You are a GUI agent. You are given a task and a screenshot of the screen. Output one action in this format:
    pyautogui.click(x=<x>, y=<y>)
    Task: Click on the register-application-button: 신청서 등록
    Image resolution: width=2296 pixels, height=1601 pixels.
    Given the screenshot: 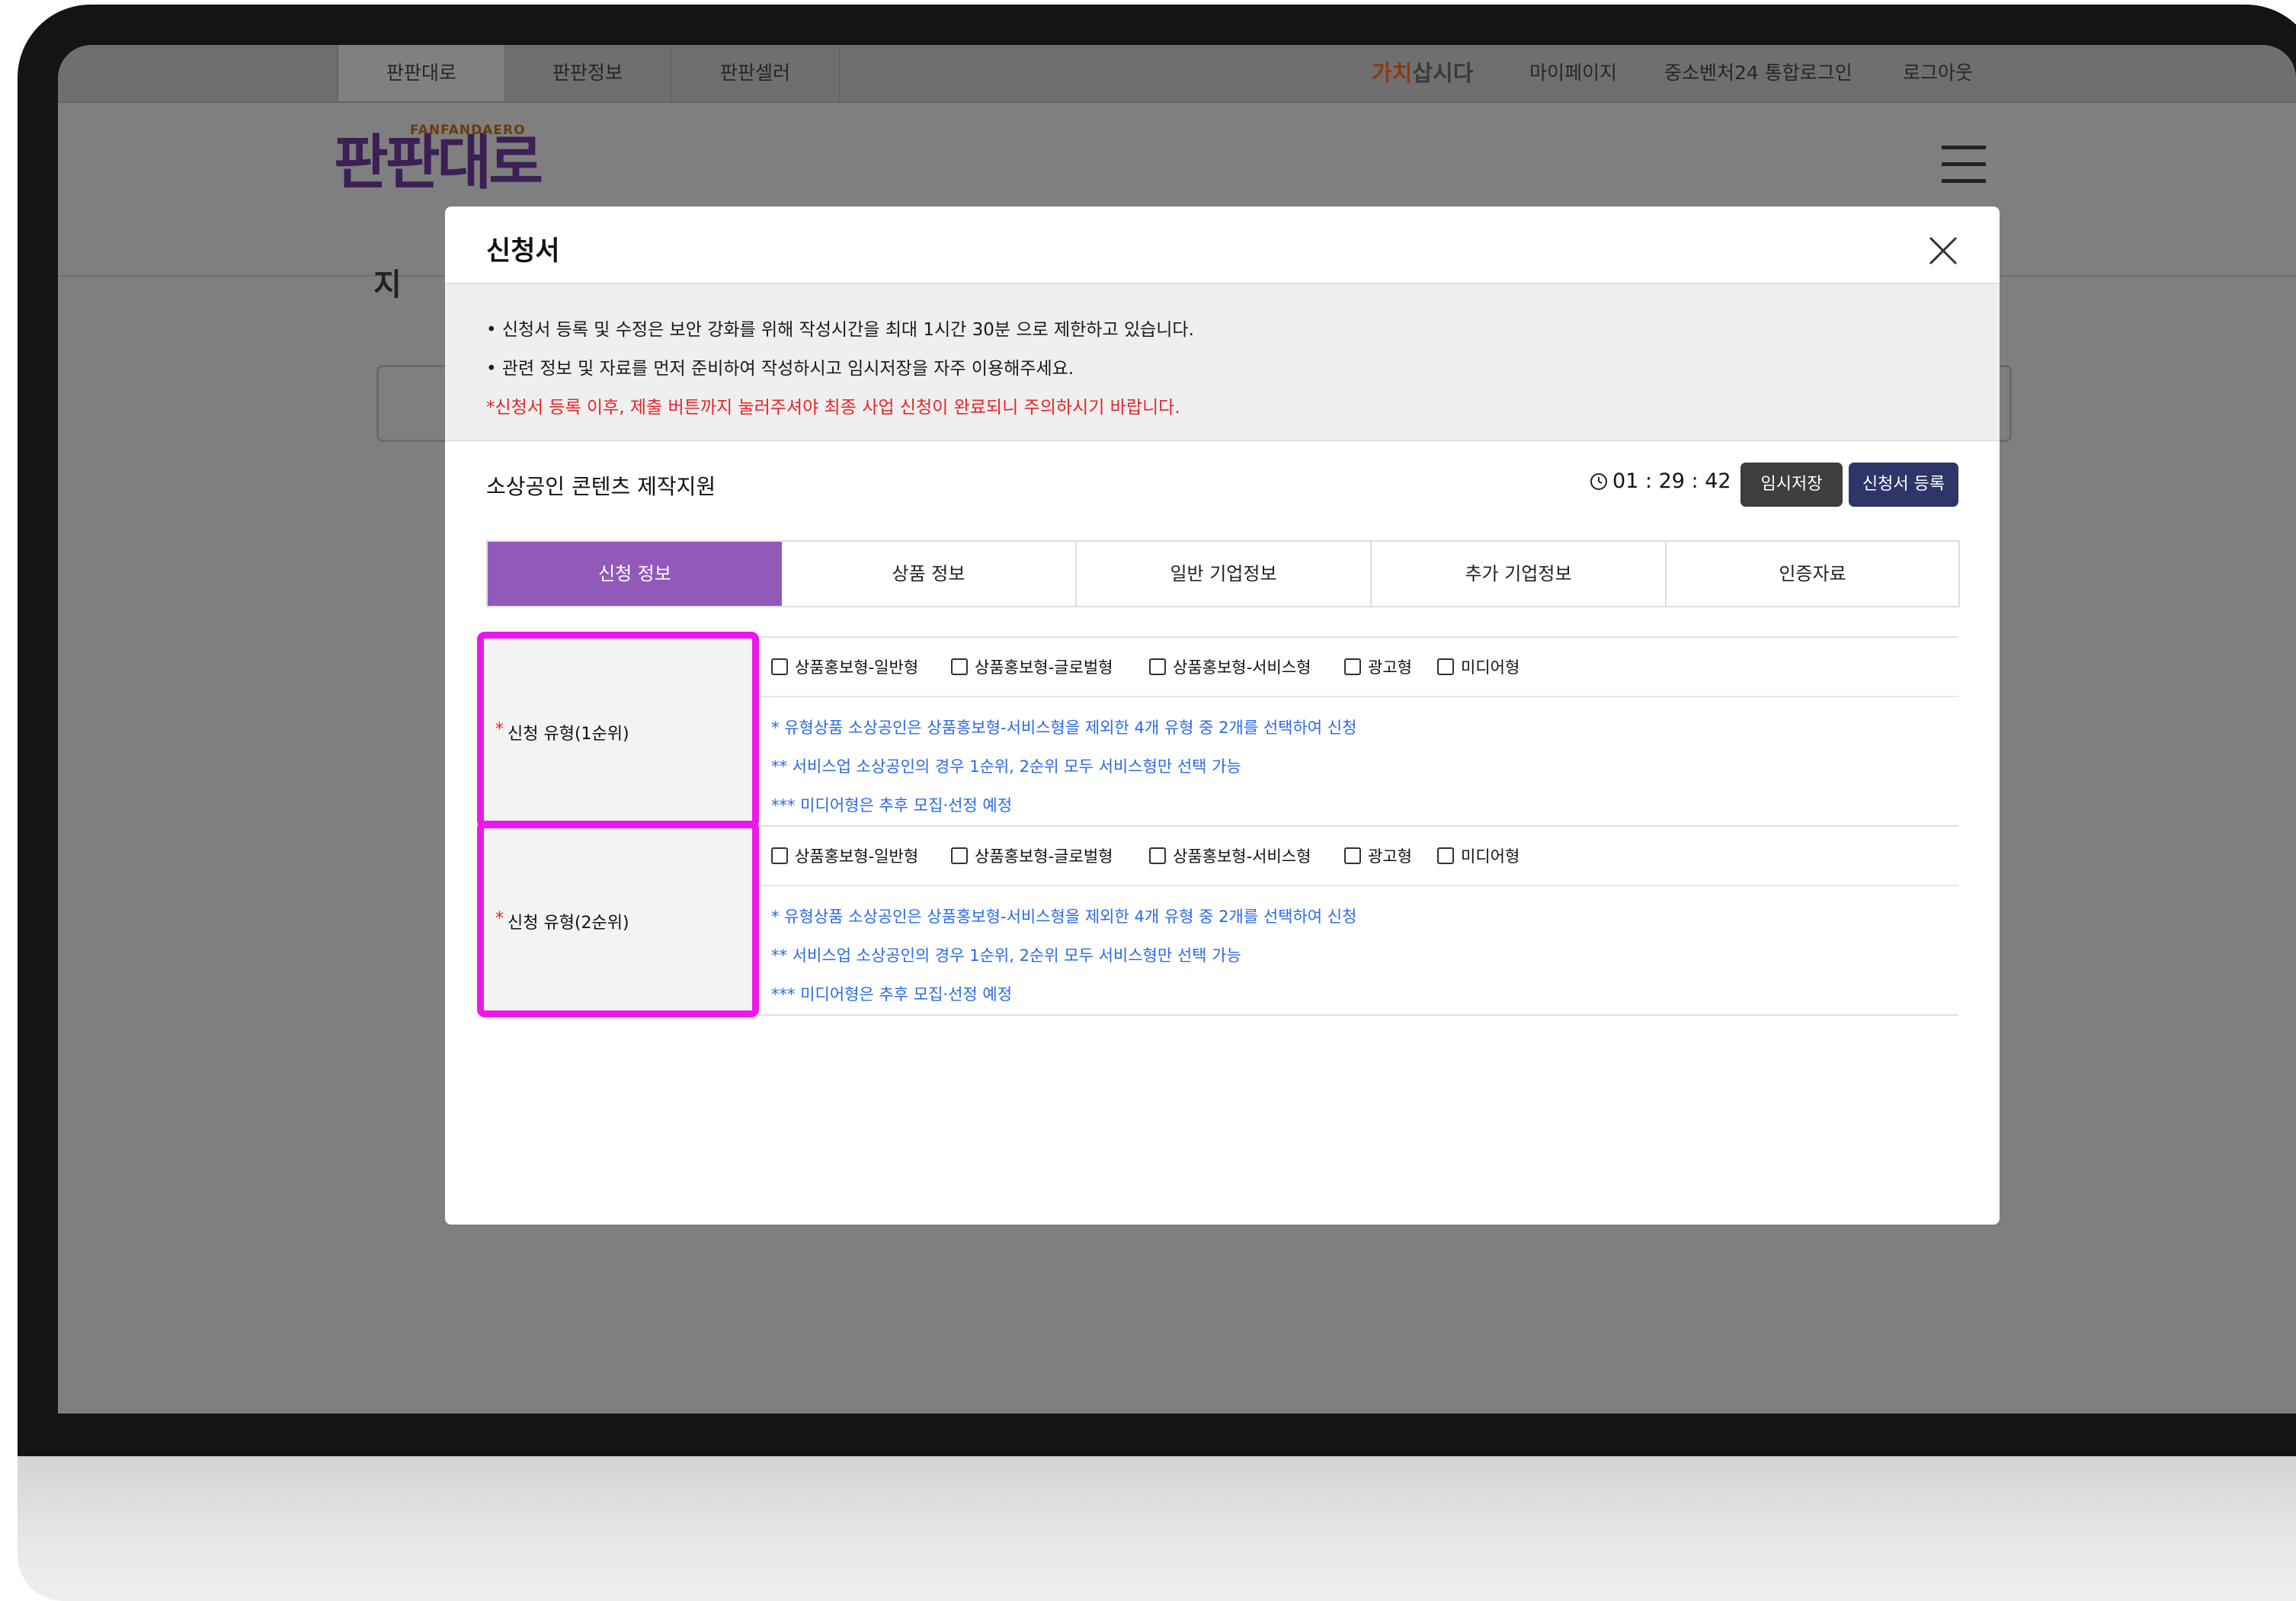 What is the action you would take?
    pyautogui.click(x=1903, y=485)
    